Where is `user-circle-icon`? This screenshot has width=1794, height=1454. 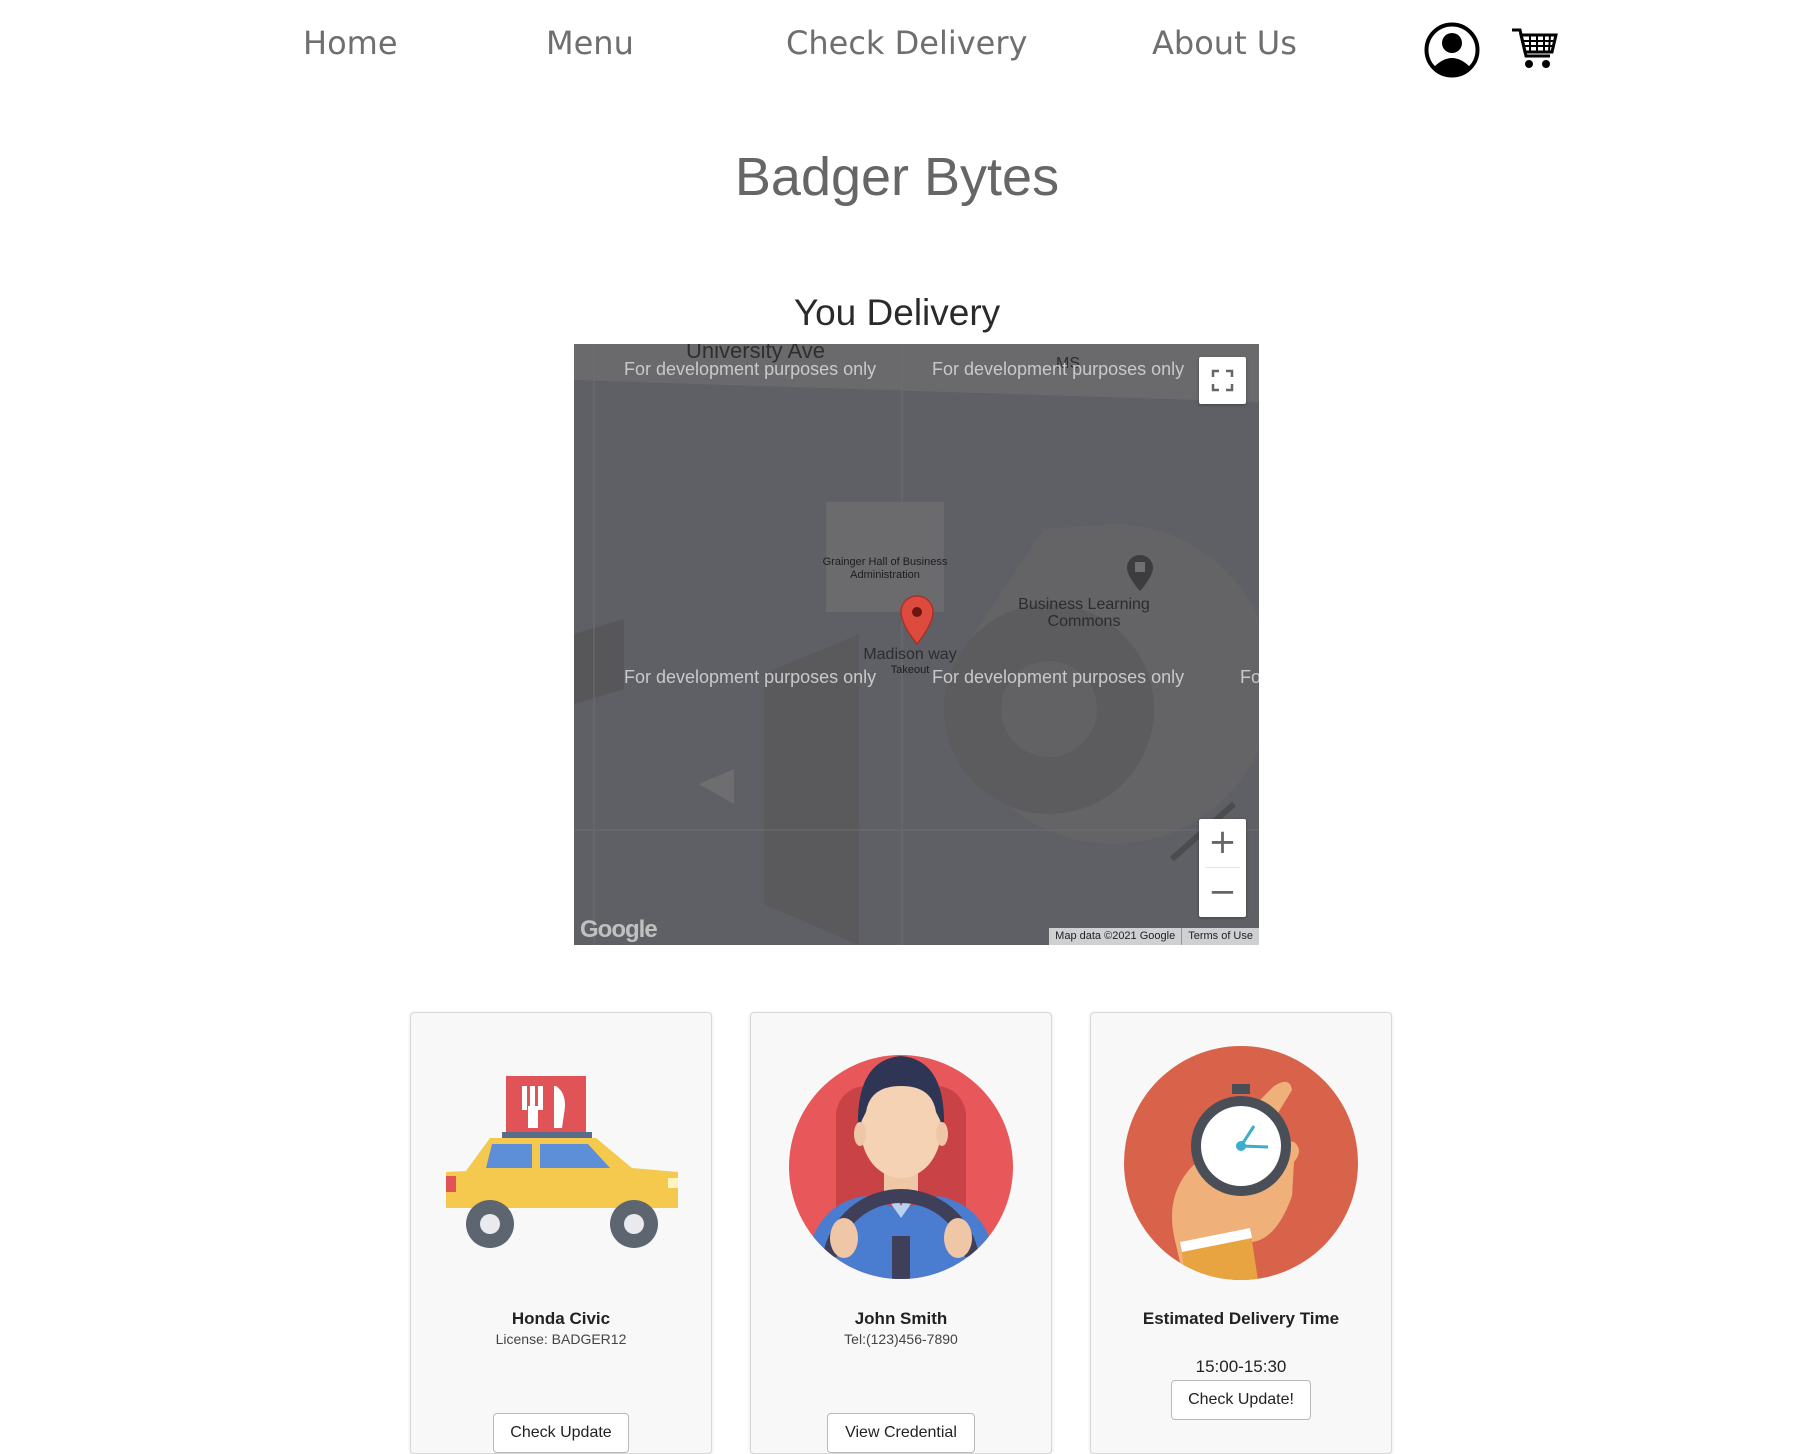 user-circle-icon is located at coordinates (1452, 50).